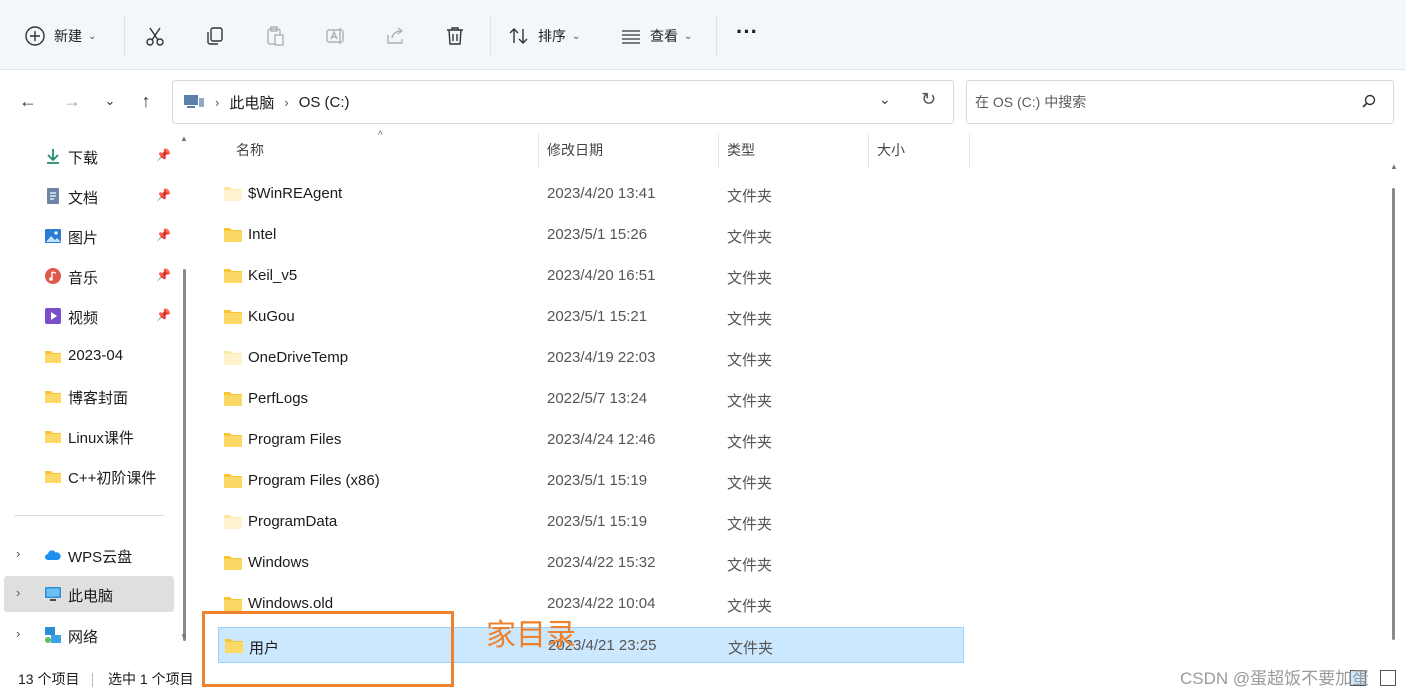  Describe the element at coordinates (110, 101) in the screenshot. I see `recent-locations-button: ⌄` at that location.